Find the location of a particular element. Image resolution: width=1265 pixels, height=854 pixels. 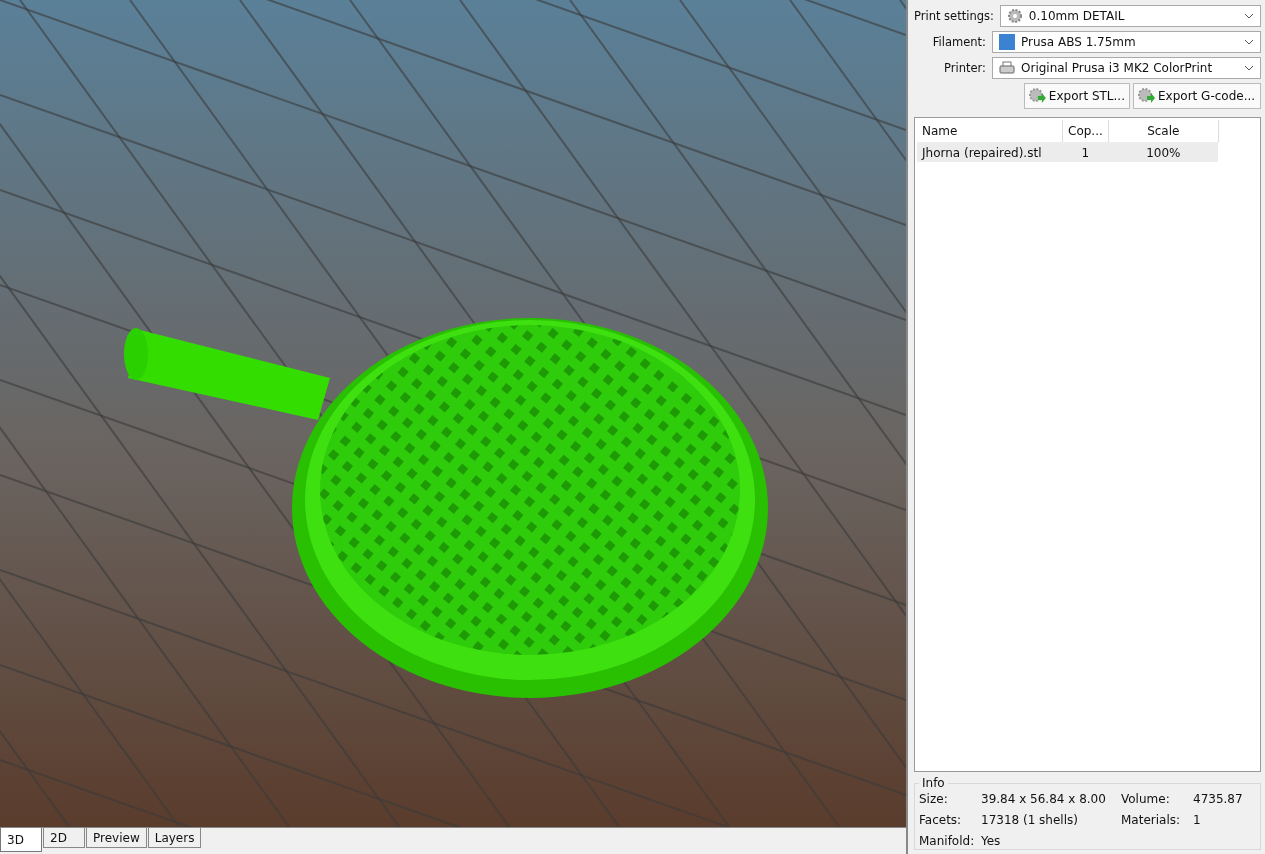

info-label: Facets: is located at coordinates (941, 820).